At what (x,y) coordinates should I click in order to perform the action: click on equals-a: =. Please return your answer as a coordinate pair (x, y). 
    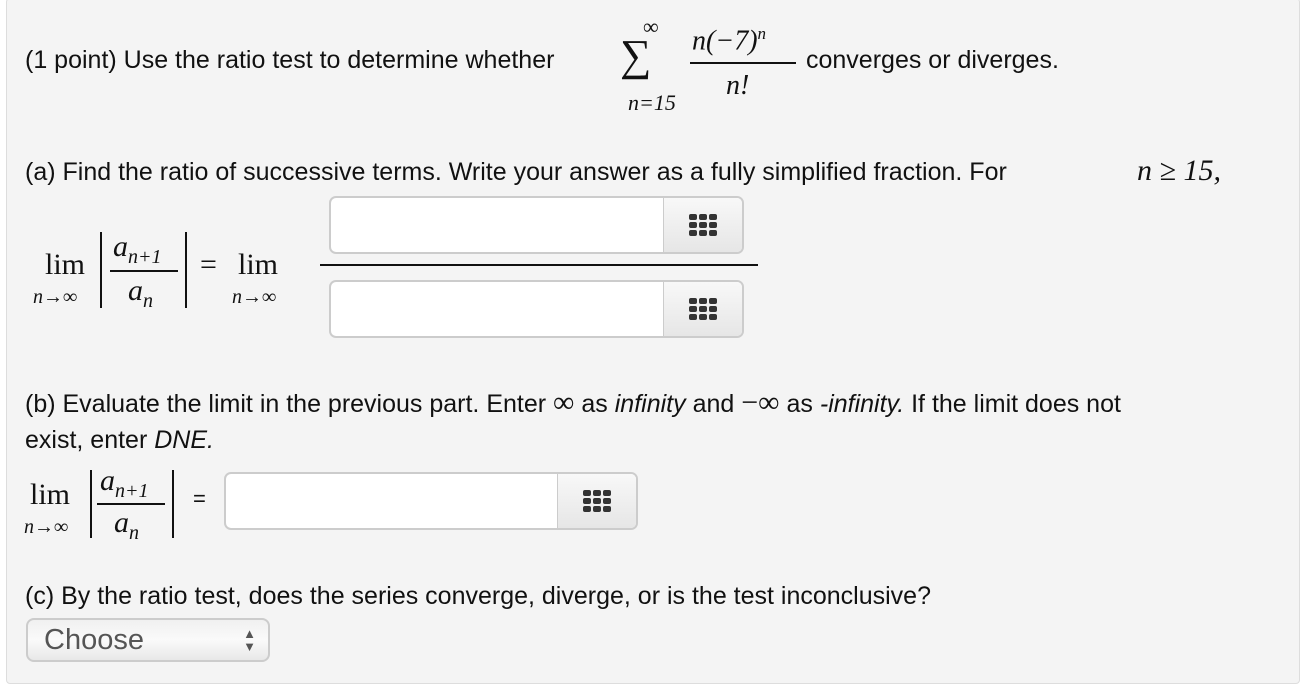
    Looking at the image, I should click on (208, 264).